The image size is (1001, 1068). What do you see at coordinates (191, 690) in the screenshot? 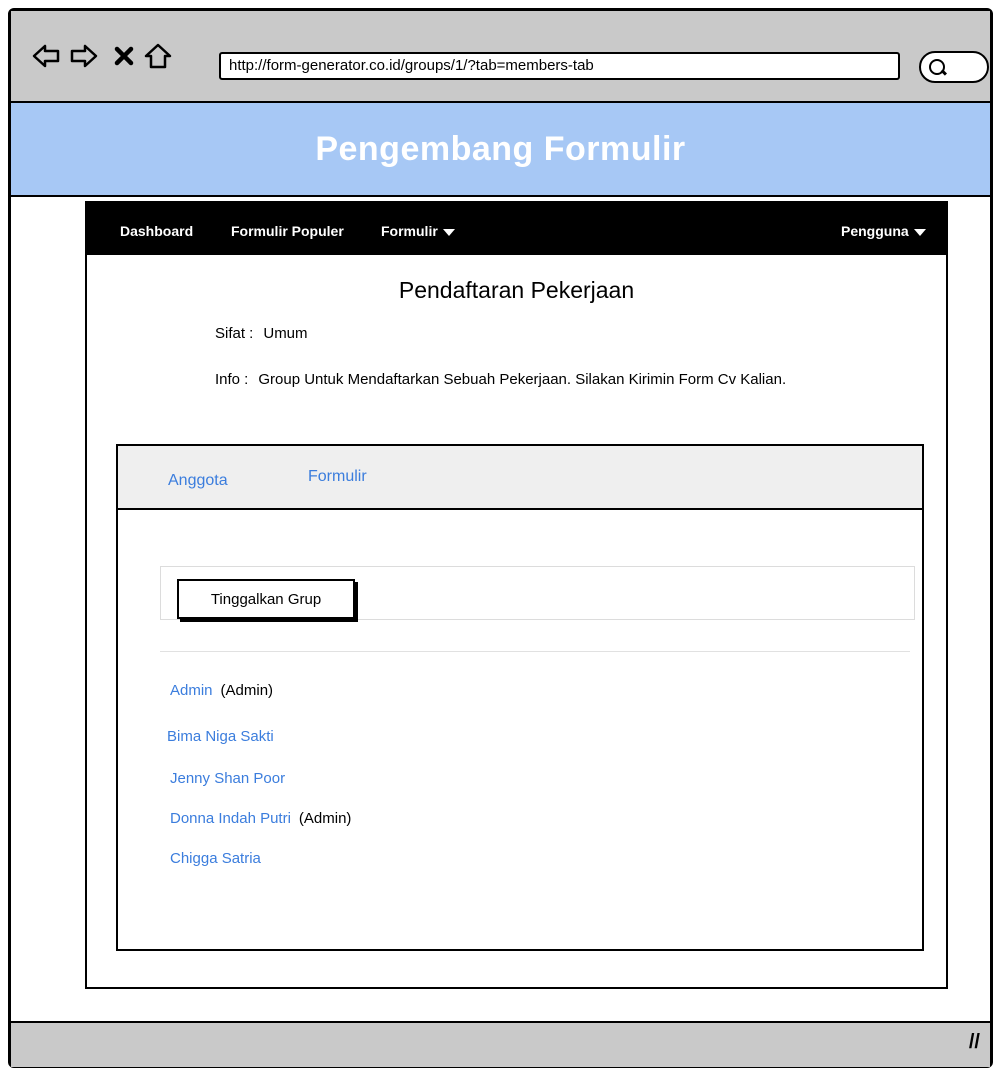
I see `member-name: Admin` at bounding box center [191, 690].